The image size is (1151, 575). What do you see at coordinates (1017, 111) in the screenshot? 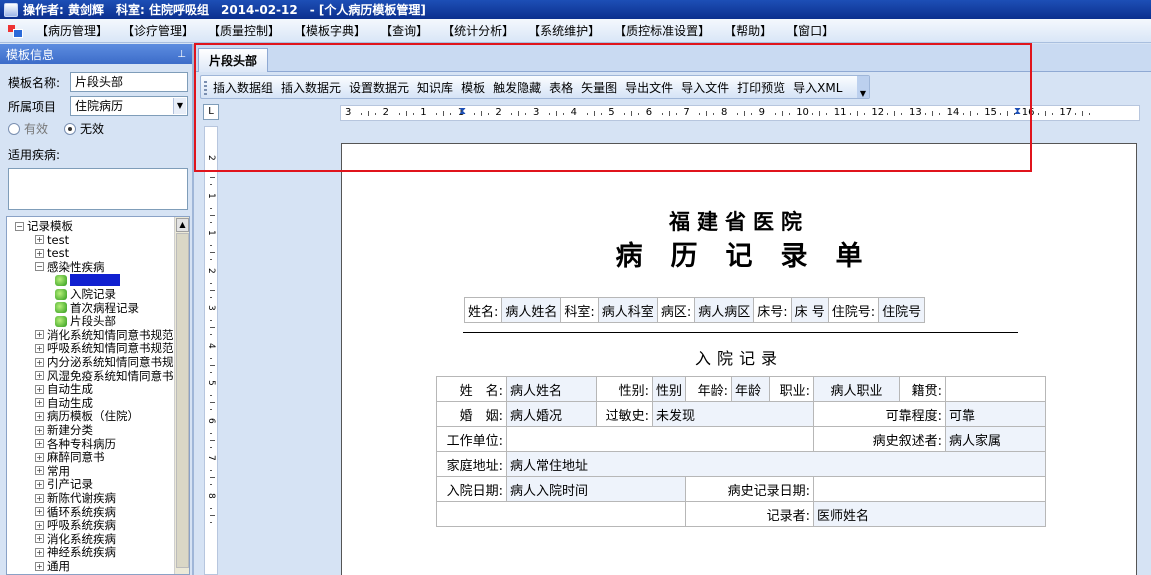
I see `right-indent-marker-icon: ⧗` at bounding box center [1017, 111].